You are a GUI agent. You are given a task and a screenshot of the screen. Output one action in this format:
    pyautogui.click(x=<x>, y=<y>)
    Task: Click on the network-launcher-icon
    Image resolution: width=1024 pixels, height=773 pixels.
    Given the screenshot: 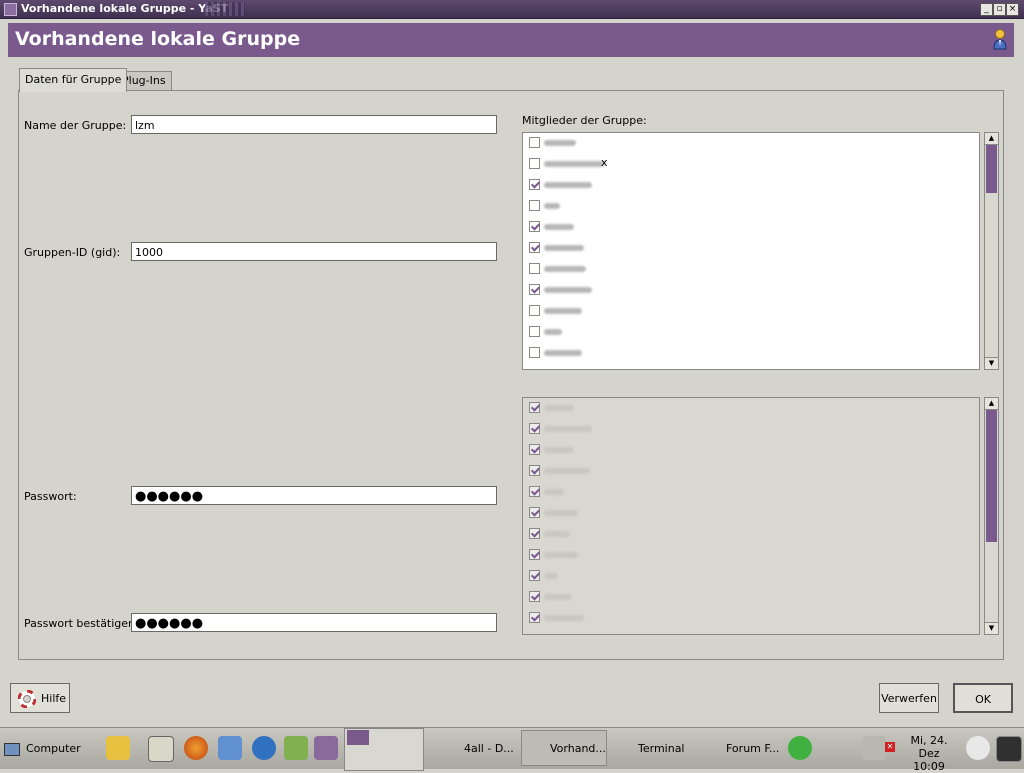 What is the action you would take?
    pyautogui.click(x=230, y=748)
    